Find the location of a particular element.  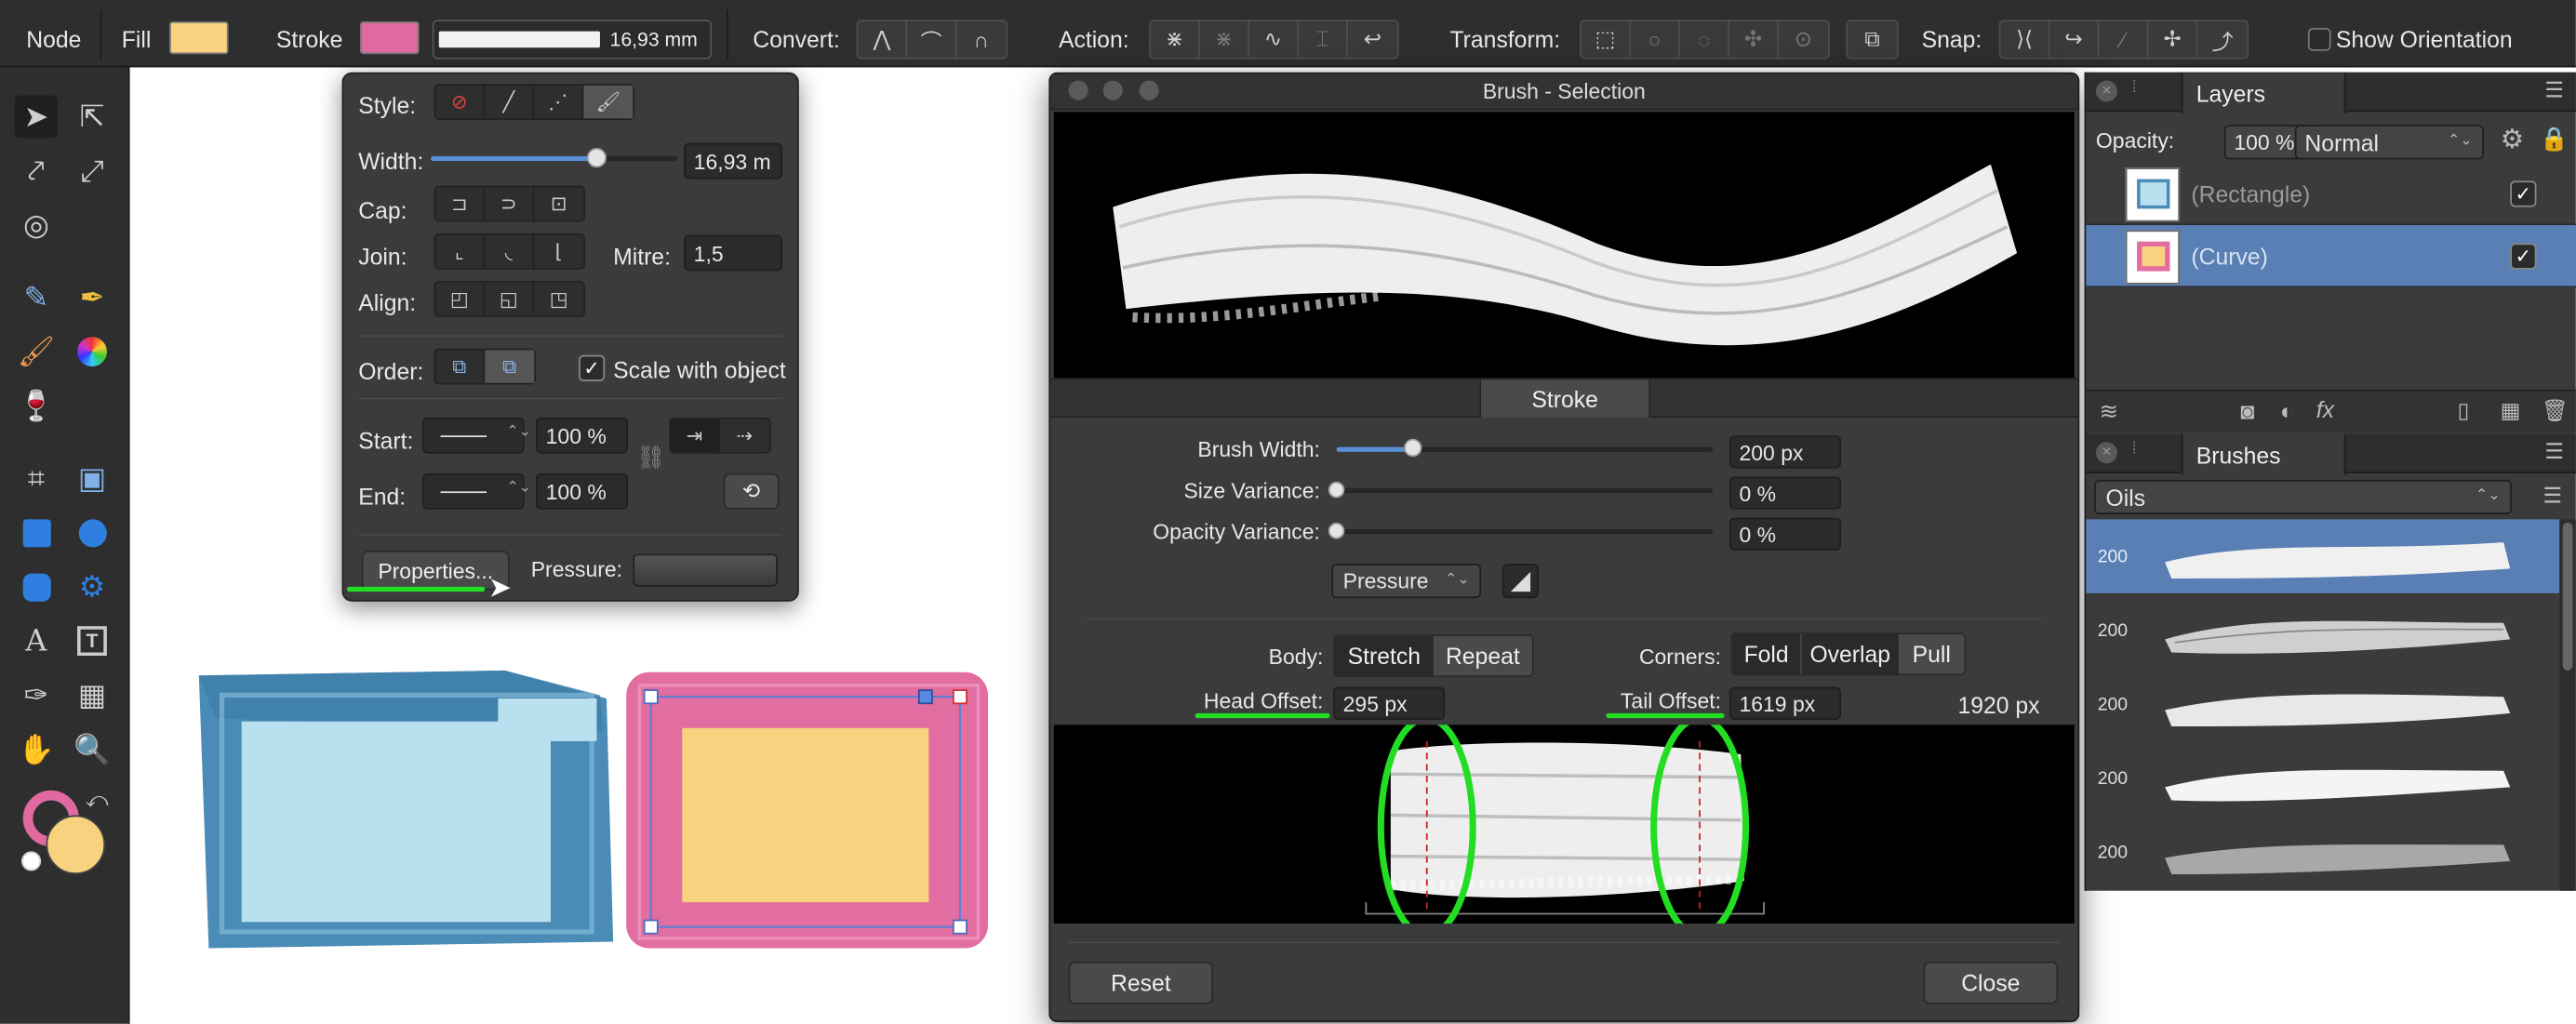

brush-width-slider is located at coordinates (1525, 448).